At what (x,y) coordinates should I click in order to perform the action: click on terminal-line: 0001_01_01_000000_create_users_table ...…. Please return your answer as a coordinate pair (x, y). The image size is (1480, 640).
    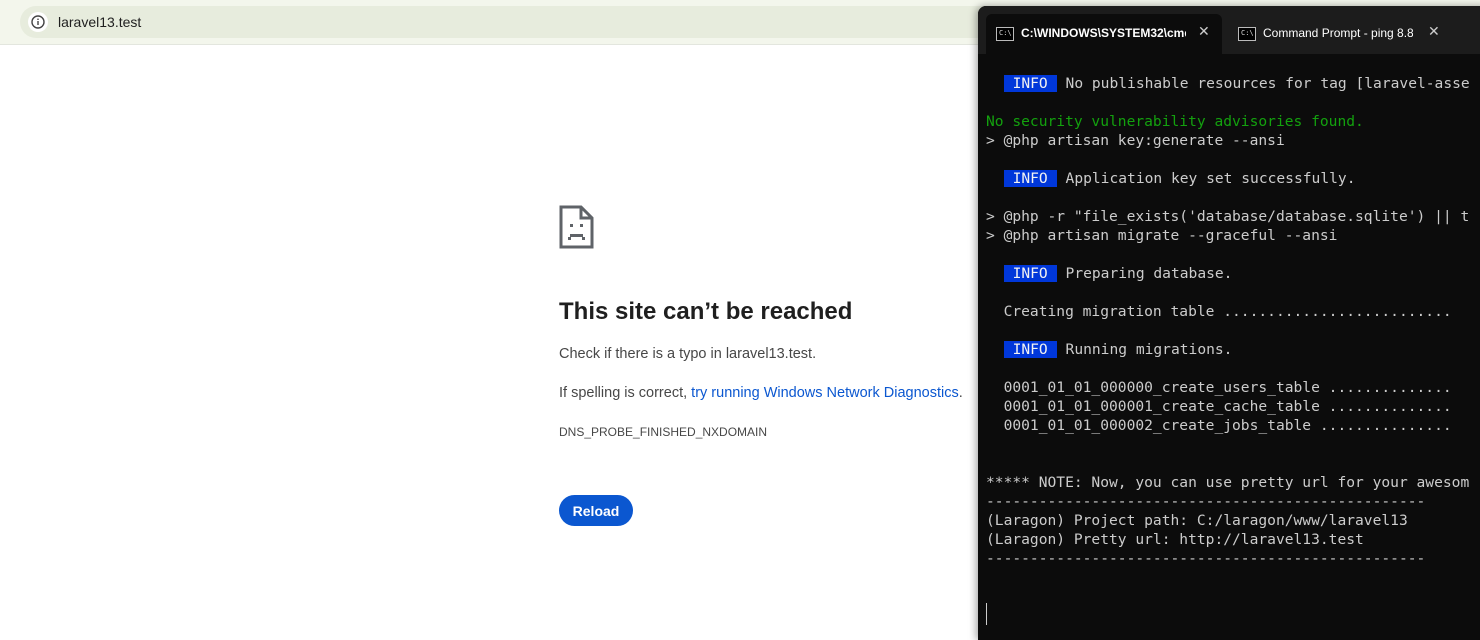
    Looking at the image, I should click on (1219, 387).